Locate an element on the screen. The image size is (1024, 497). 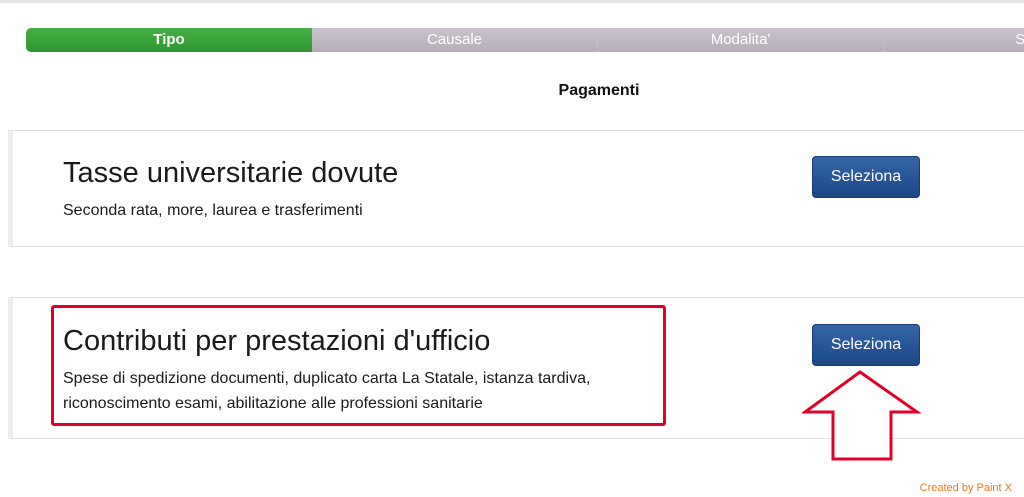
step-tipo: Tipo is located at coordinates (169, 40).